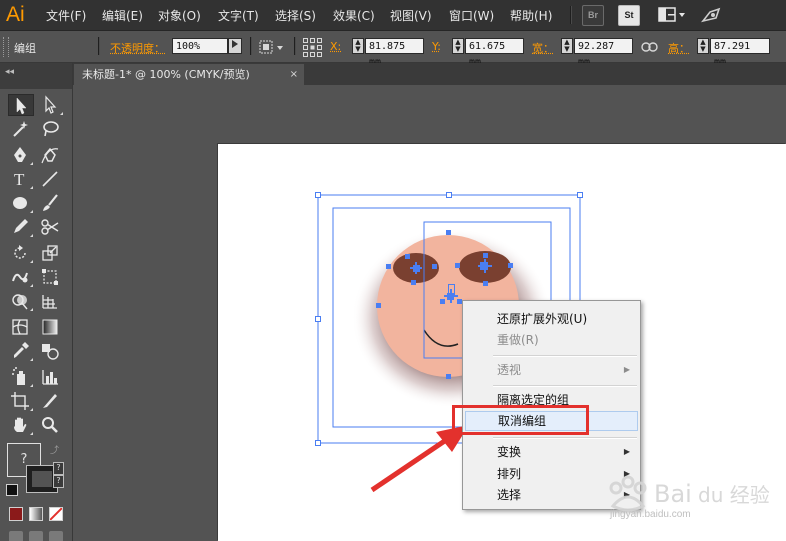 The width and height of the screenshot is (786, 541). I want to click on watermark-url: jingyan.baidu.com, so click(650, 514).